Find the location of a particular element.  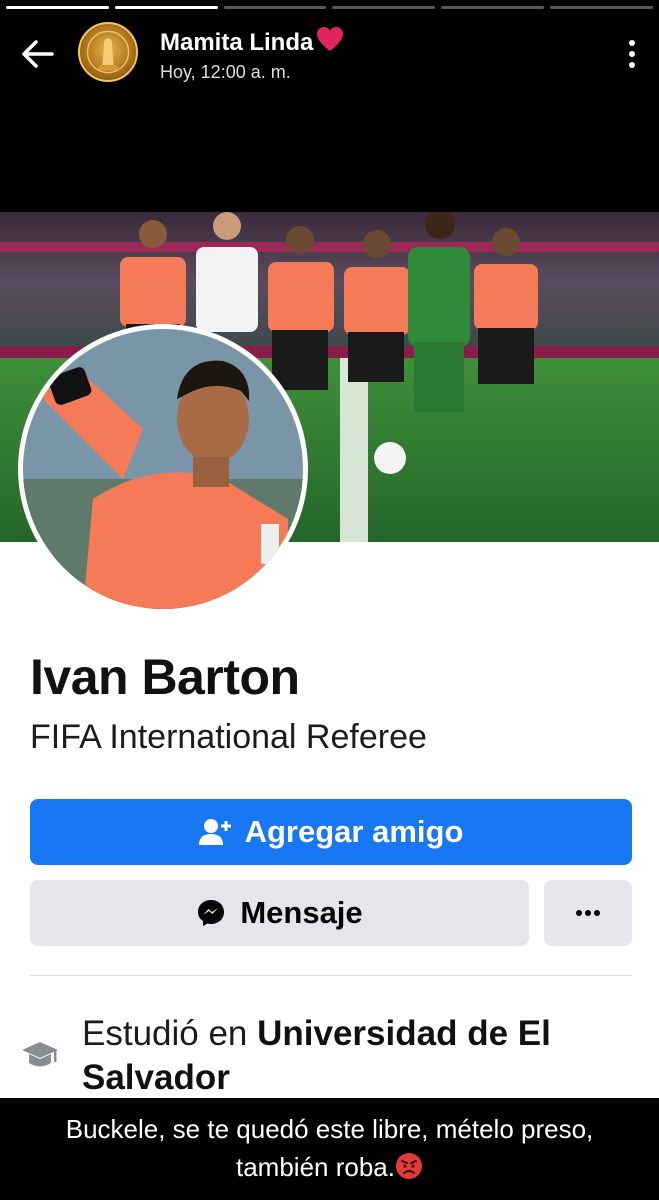

profile-name: Ivan Barton is located at coordinates (165, 677).